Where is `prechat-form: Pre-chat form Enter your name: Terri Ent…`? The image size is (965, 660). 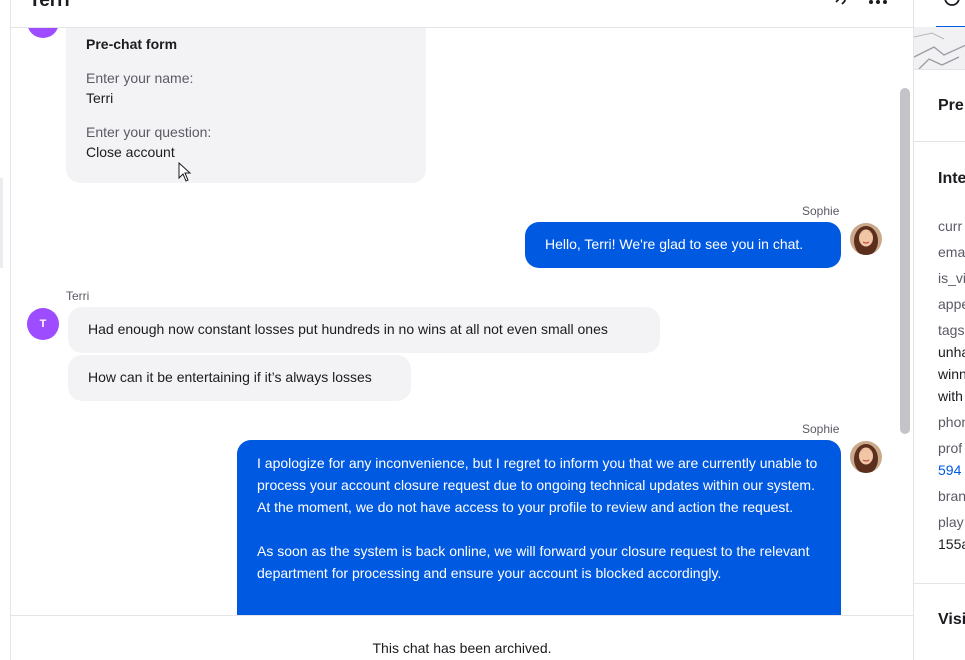 prechat-form: Pre-chat form Enter your name: Terri Ent… is located at coordinates (246, 105).